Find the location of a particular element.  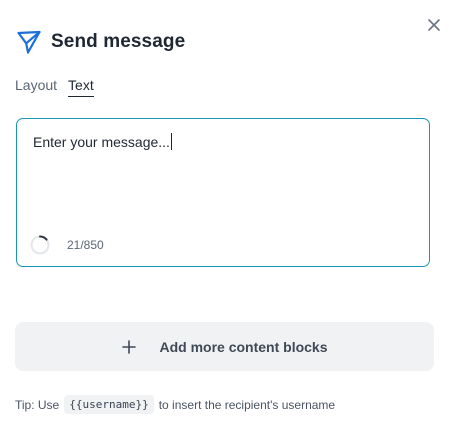

dialog-title: Send message is located at coordinates (118, 41).